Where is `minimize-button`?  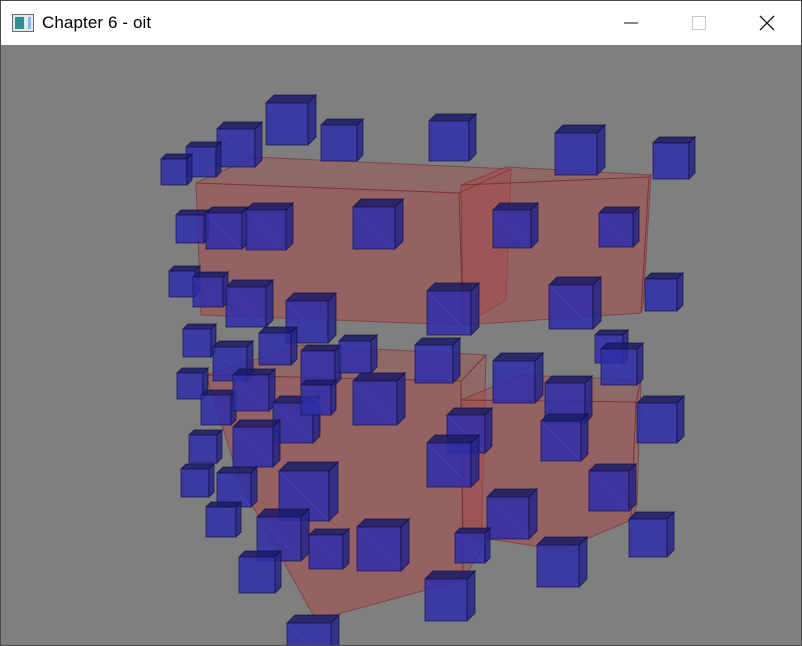
minimize-button is located at coordinates (631, 23).